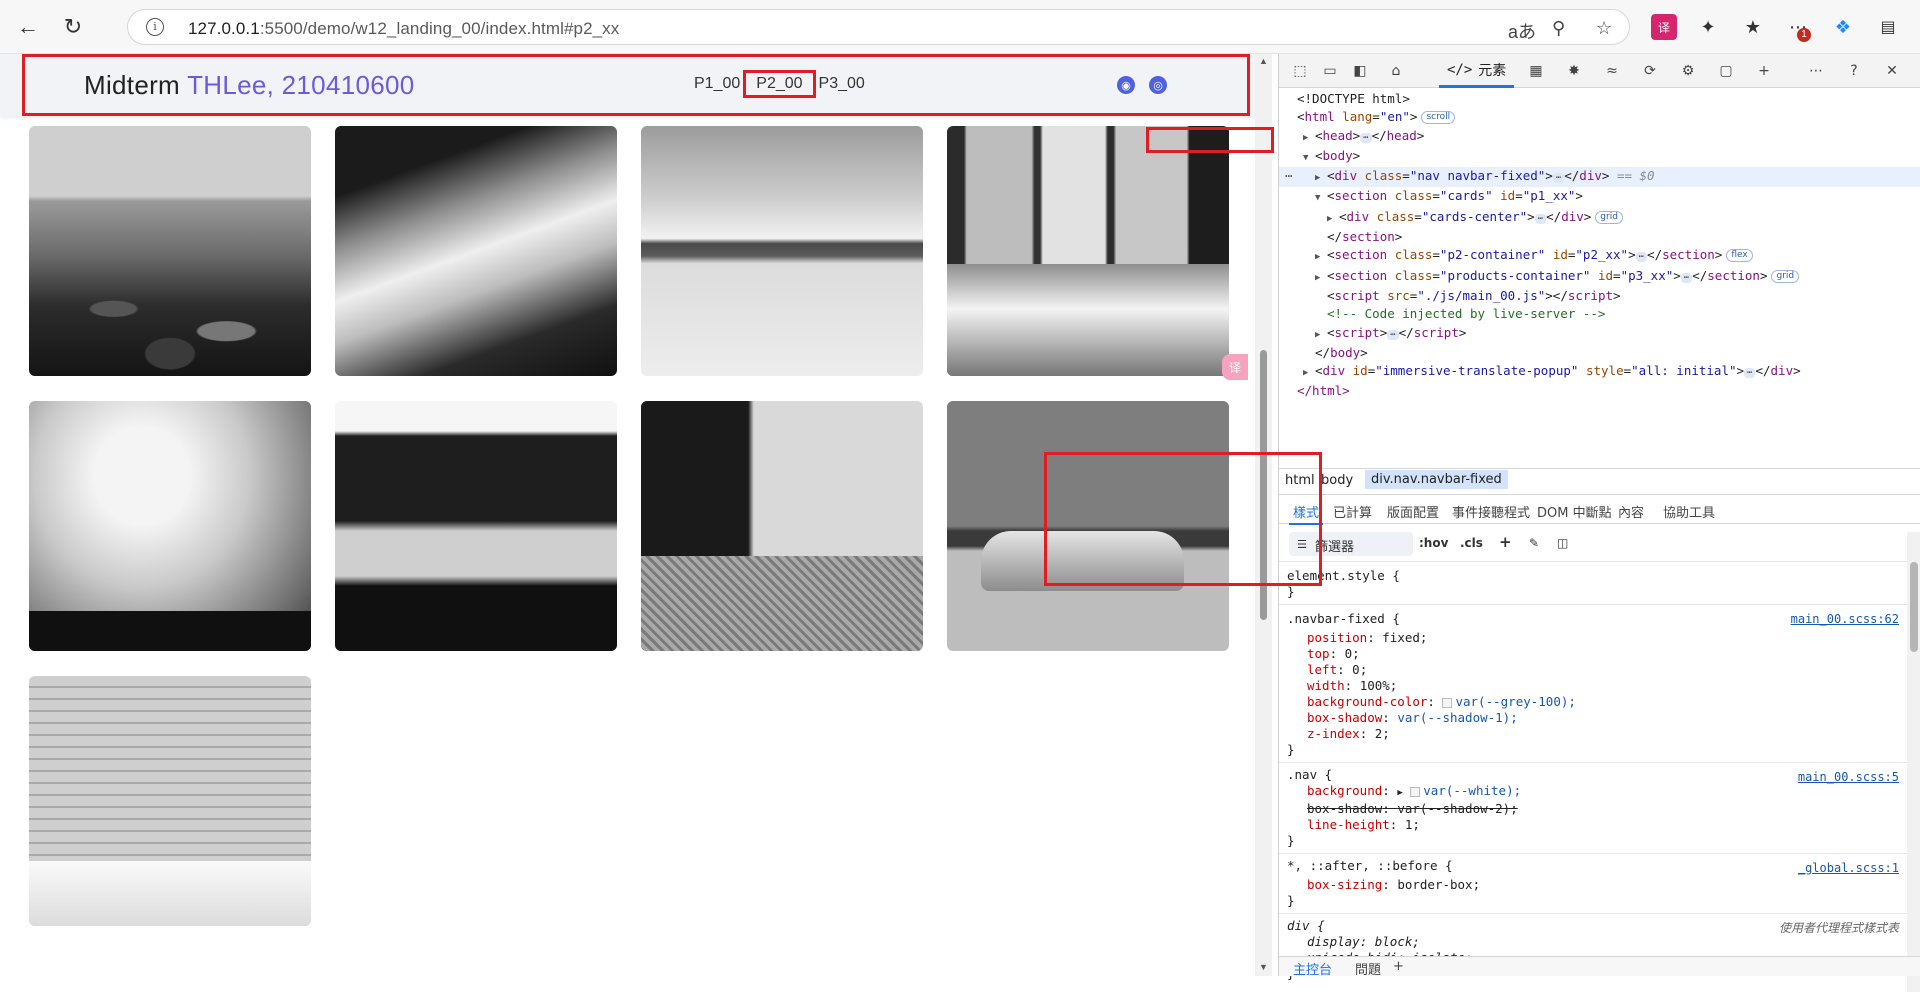 The image size is (1920, 992). Describe the element at coordinates (1574, 511) in the screenshot. I see `tab-dom-breakpoints: DOM 中斷點` at that location.